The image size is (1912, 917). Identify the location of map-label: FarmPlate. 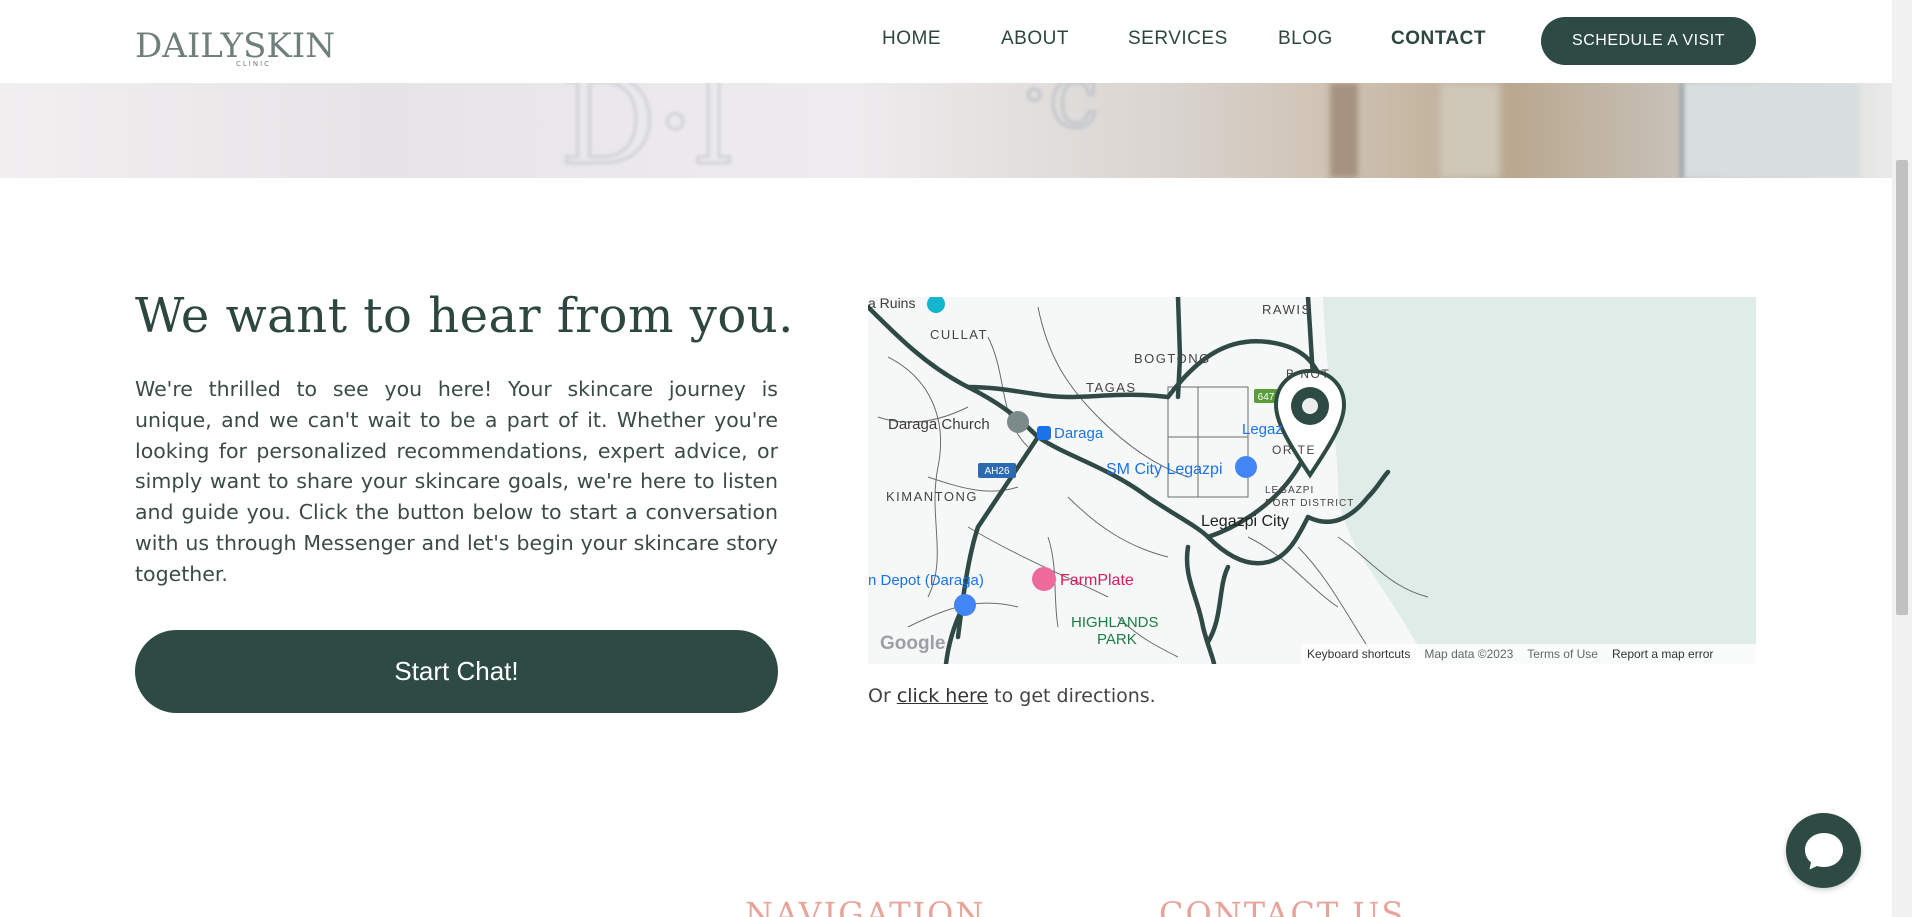
(1097, 580).